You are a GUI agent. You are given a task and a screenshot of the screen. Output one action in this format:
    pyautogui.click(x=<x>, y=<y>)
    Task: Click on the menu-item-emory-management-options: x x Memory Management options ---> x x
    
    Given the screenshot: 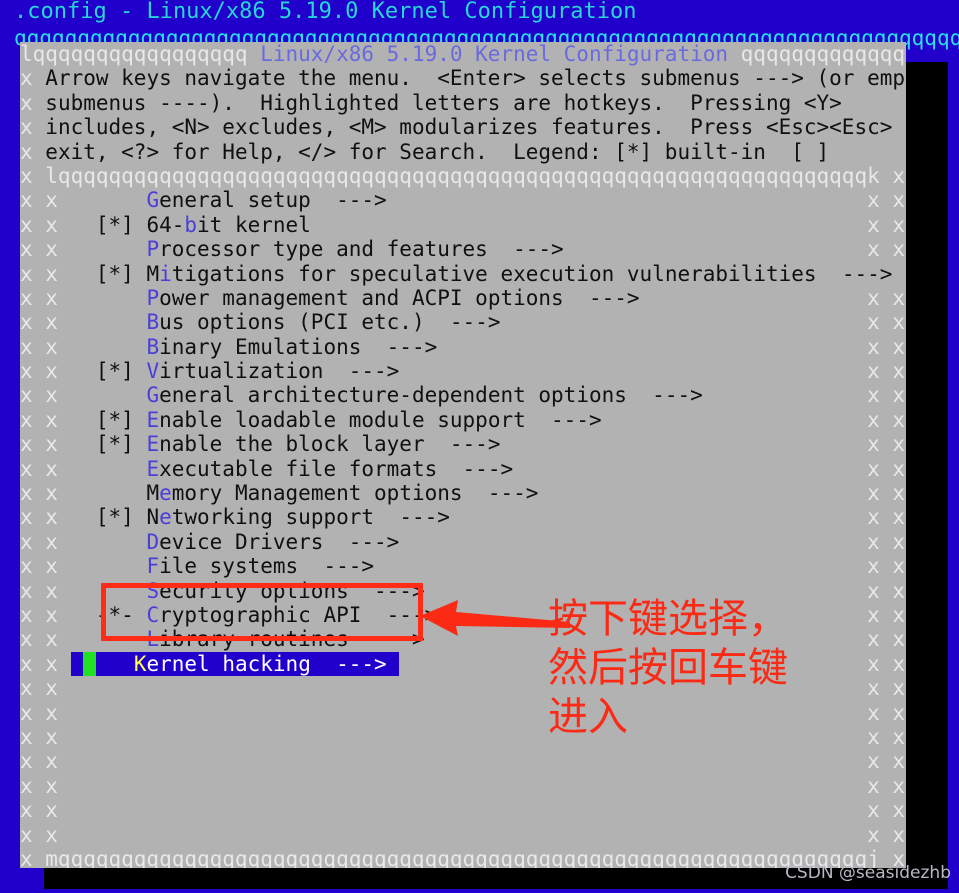 What is the action you would take?
    pyautogui.click(x=463, y=493)
    